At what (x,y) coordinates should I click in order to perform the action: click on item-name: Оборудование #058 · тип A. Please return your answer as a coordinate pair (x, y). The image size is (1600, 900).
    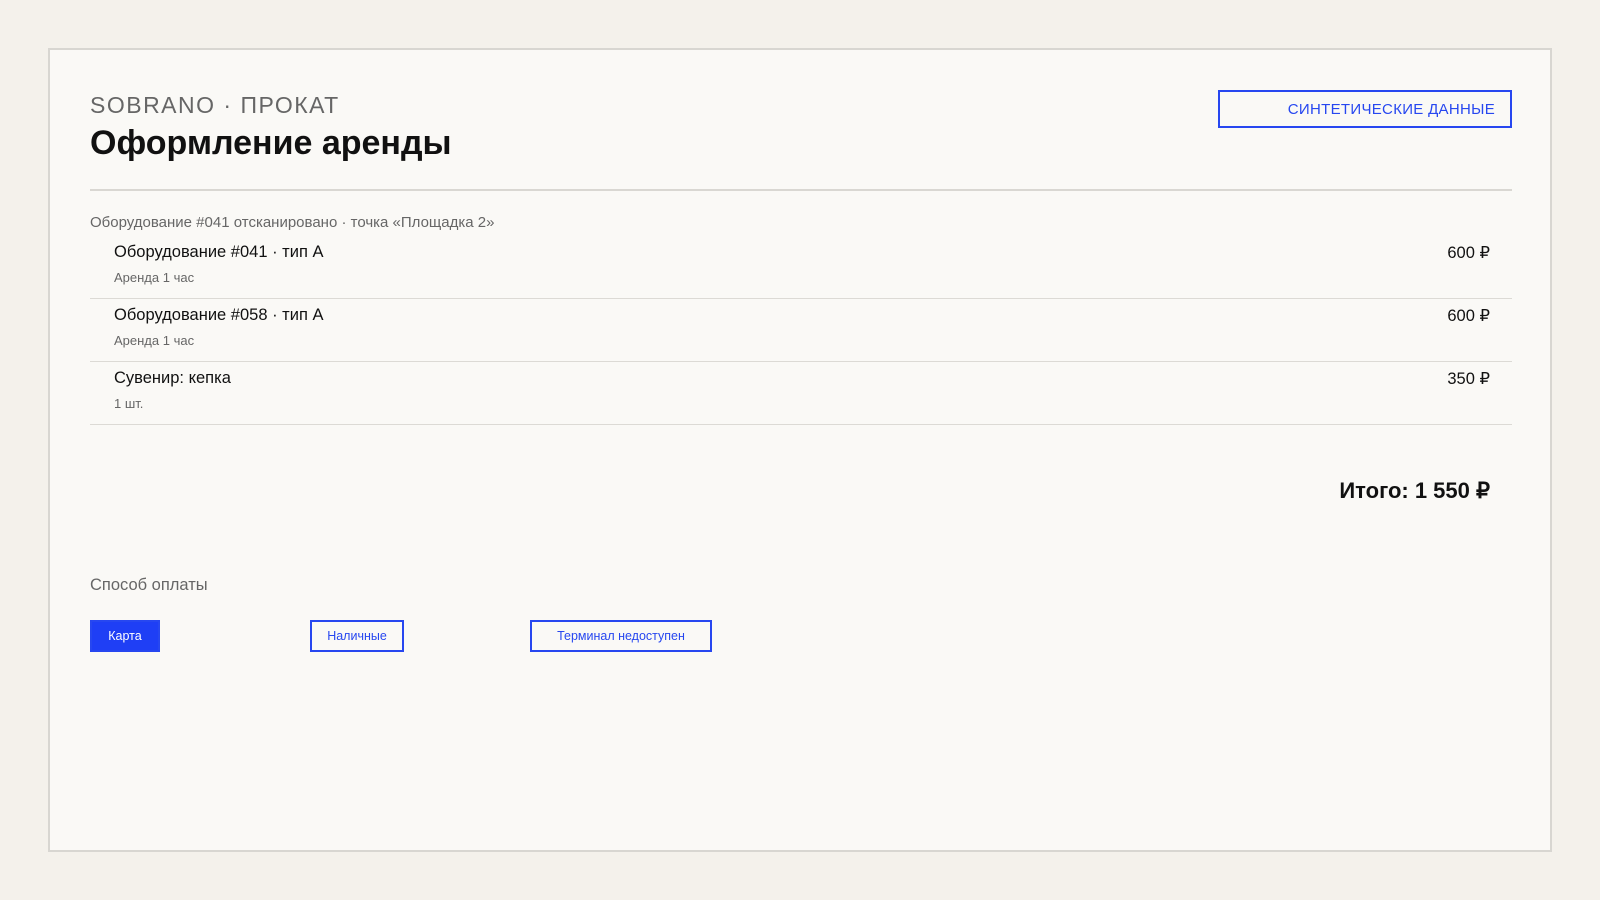
    Looking at the image, I should click on (219, 315).